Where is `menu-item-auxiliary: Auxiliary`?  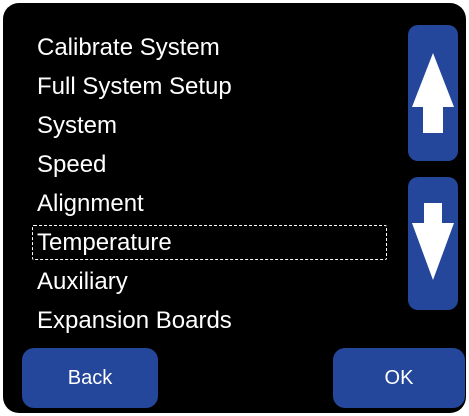 menu-item-auxiliary: Auxiliary is located at coordinates (214, 282).